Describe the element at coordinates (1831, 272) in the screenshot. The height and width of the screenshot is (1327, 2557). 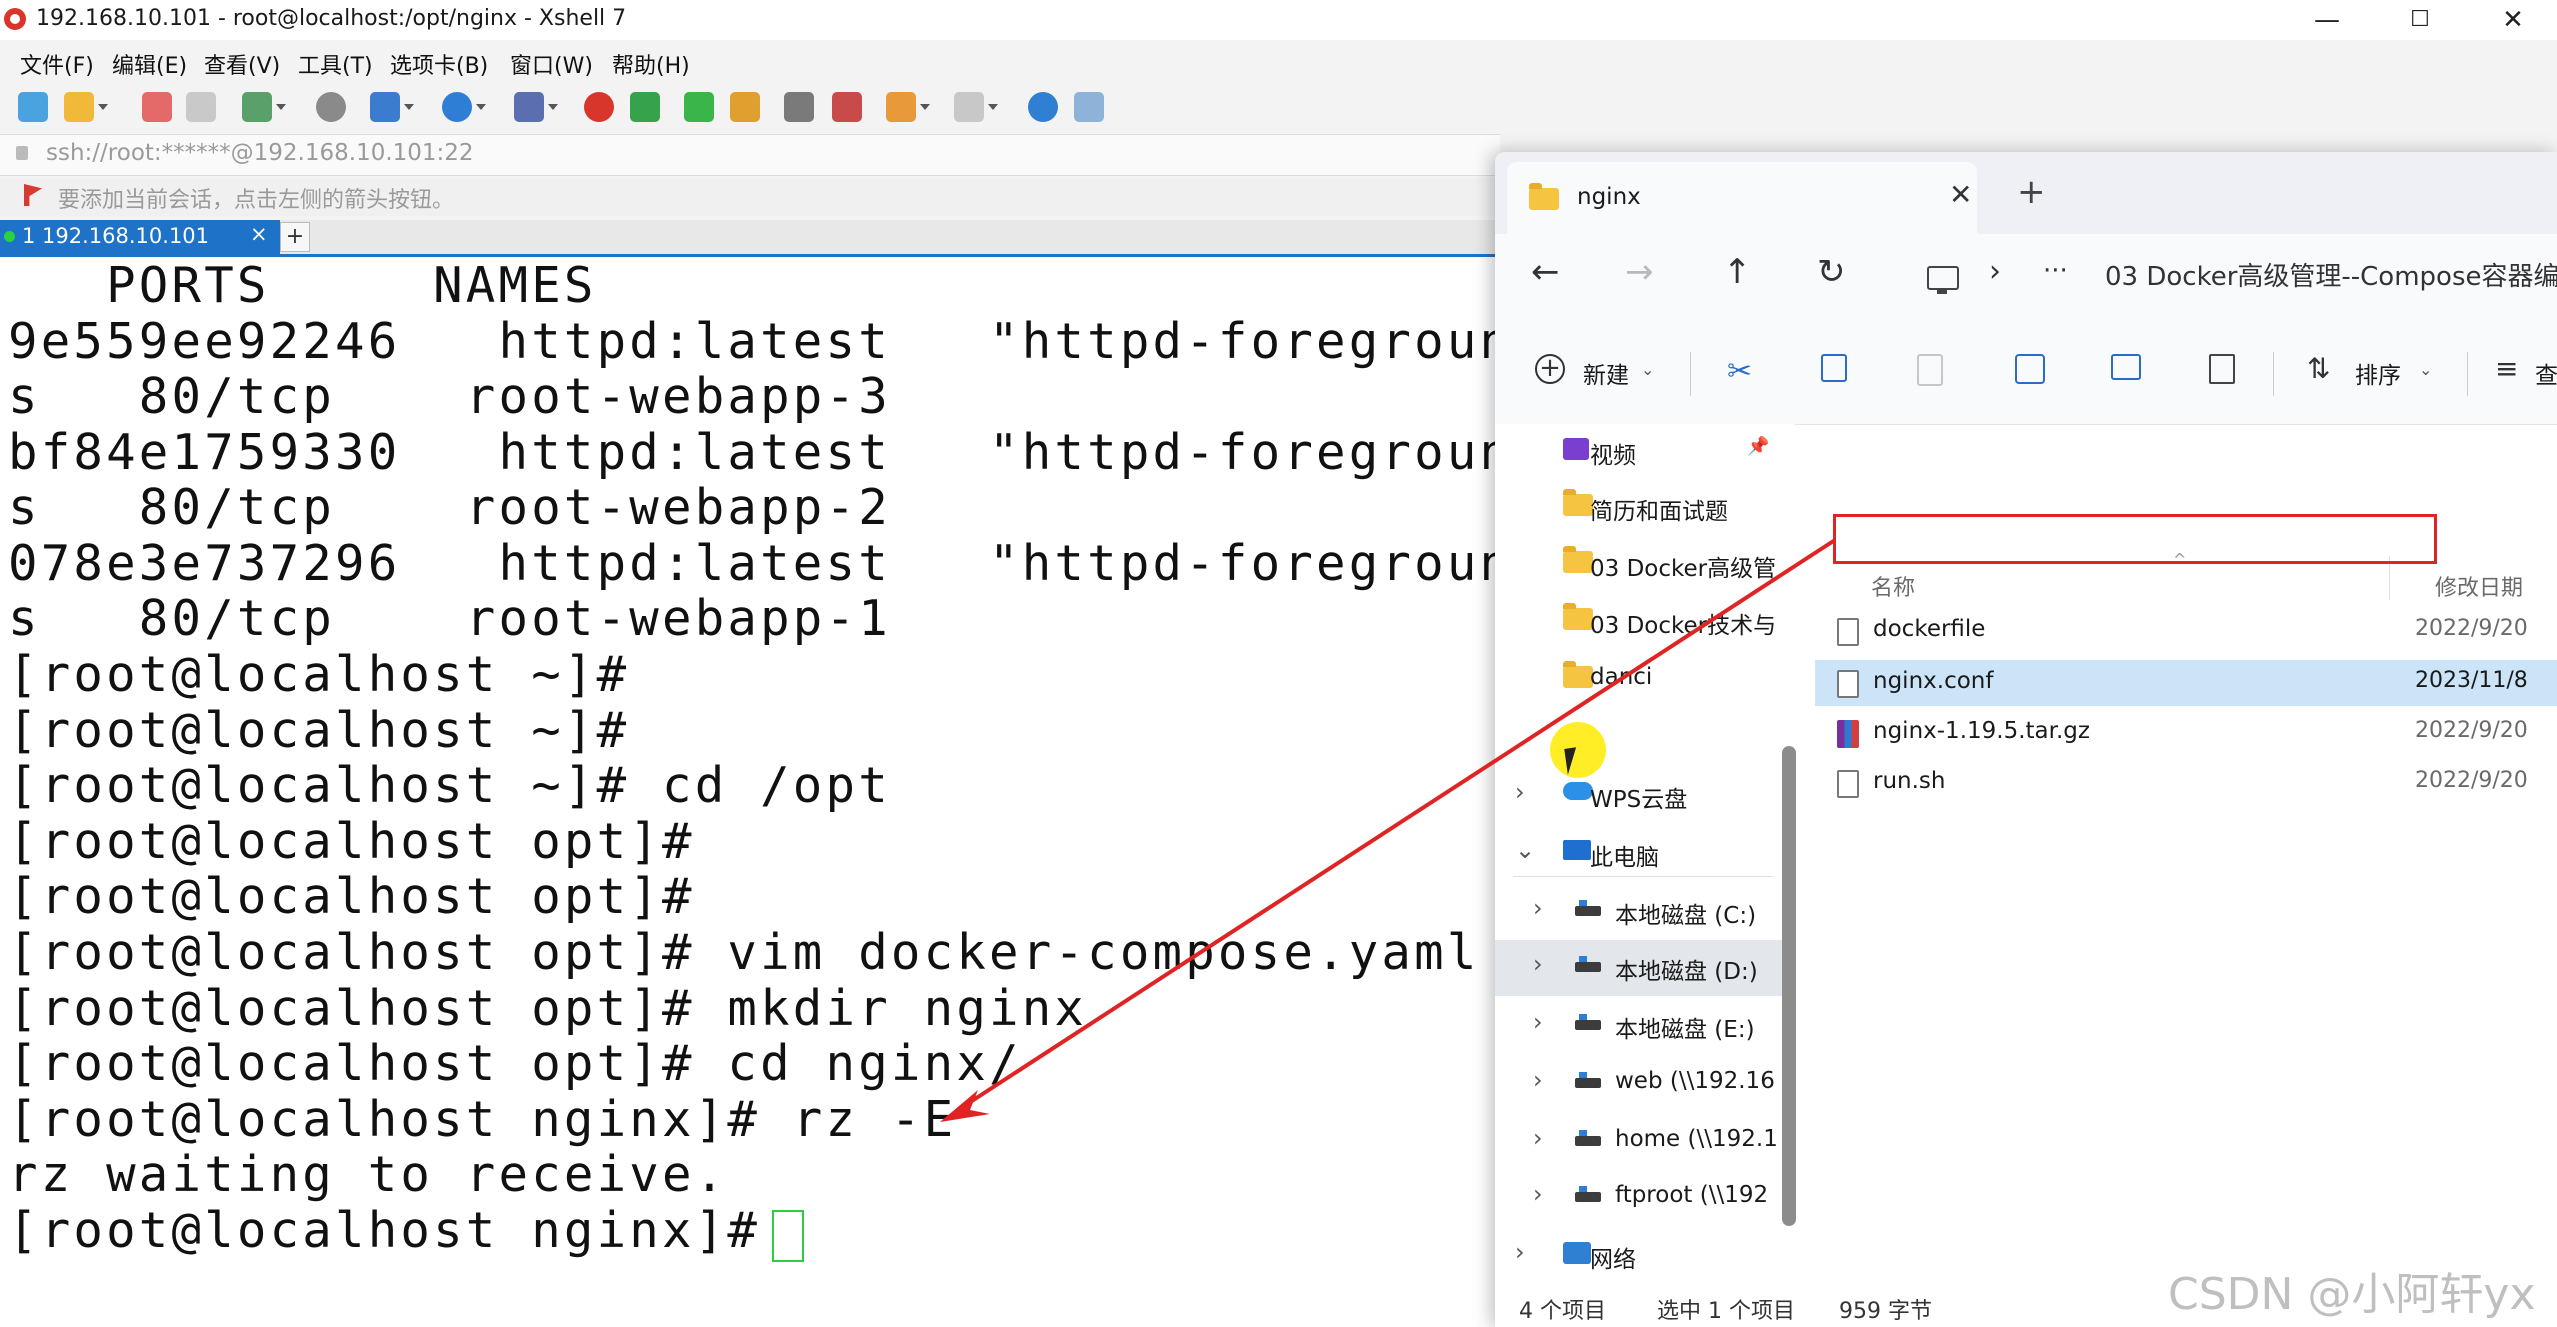
I see `refresh-button: ↻` at that location.